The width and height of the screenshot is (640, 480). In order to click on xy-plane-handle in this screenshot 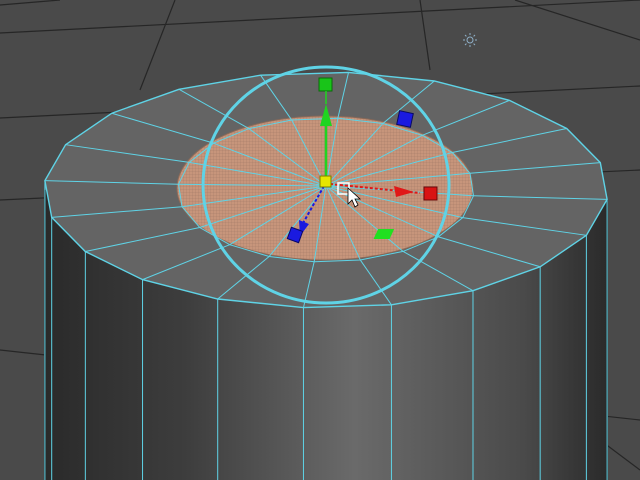, I will do `click(405, 119)`.